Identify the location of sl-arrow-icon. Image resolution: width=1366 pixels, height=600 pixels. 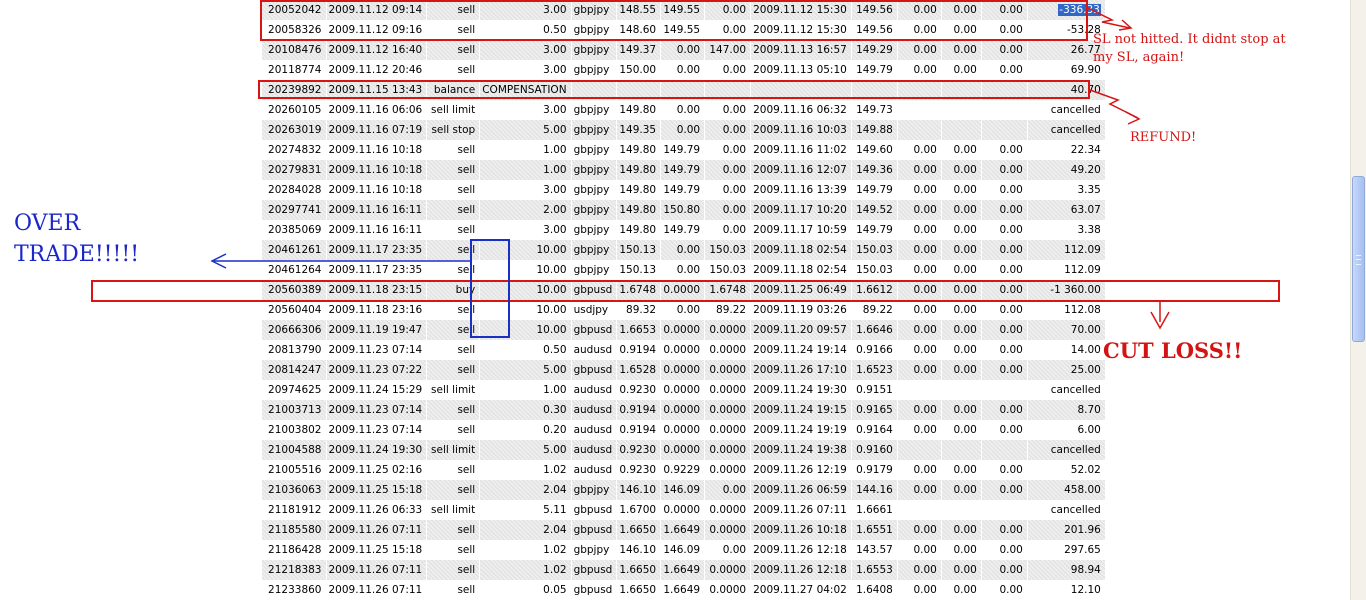
(1109, 18).